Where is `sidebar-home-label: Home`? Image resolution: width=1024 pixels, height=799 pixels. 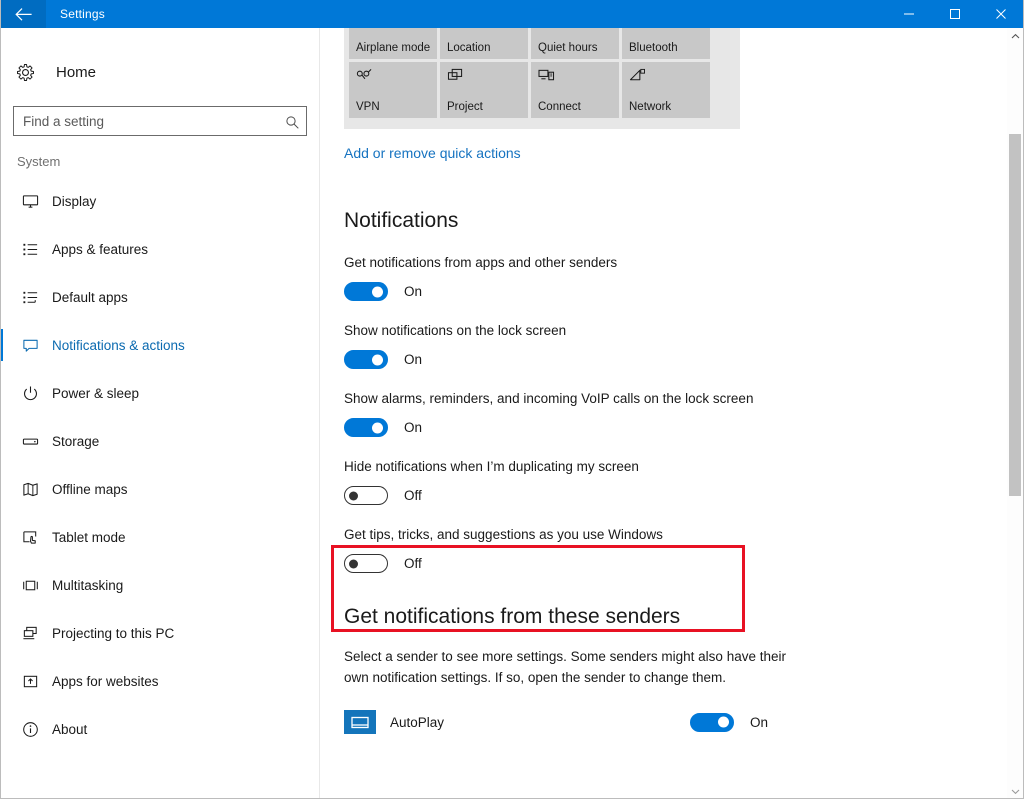
sidebar-home-label: Home is located at coordinates (76, 72).